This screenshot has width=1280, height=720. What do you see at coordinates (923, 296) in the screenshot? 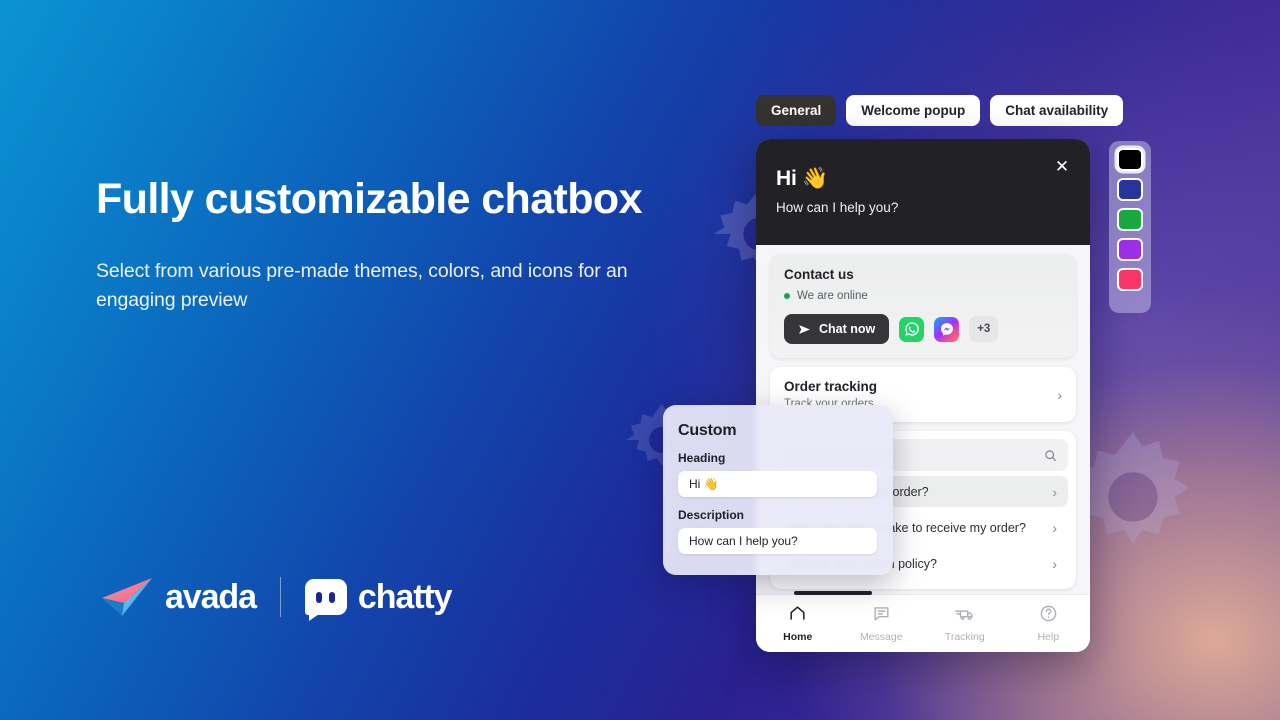
I see `online-status: We are online` at bounding box center [923, 296].